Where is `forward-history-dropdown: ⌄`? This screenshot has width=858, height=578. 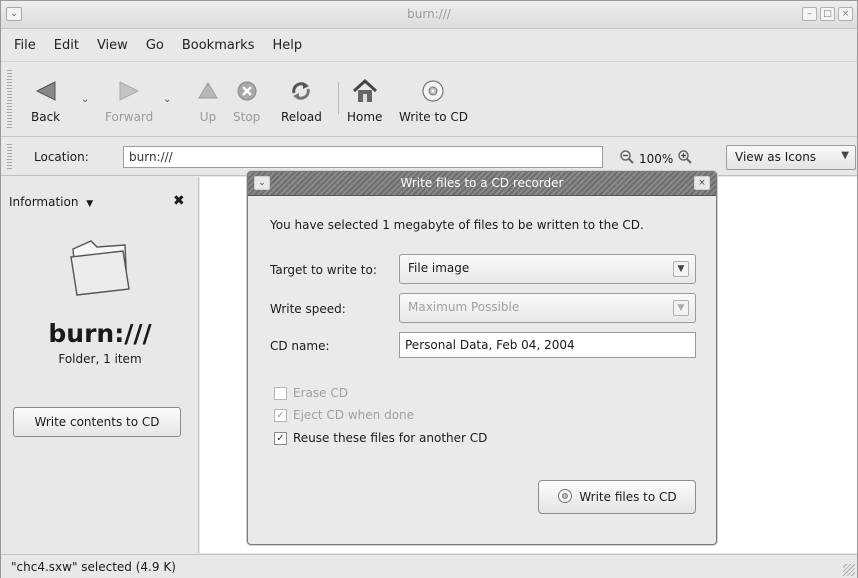
forward-history-dropdown: ⌄ is located at coordinates (167, 99).